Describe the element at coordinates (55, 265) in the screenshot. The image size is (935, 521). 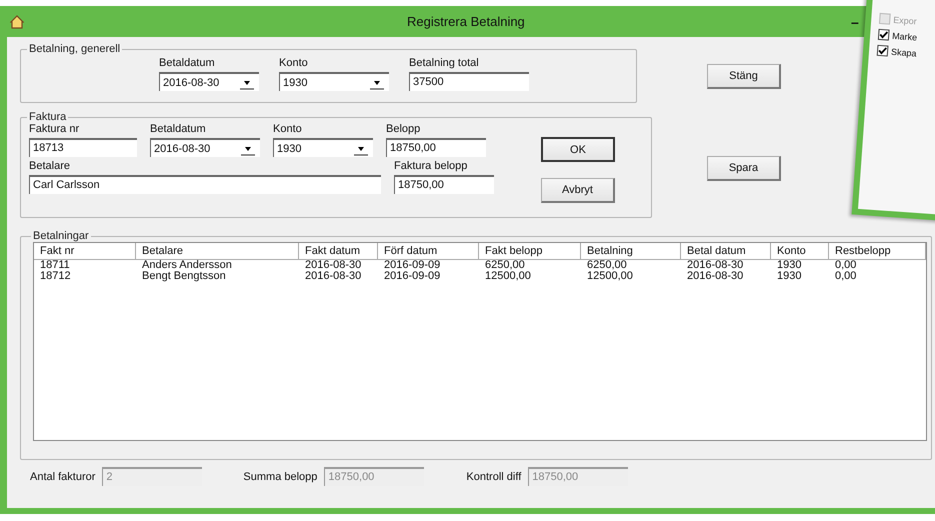
I see `table-cell-text: 18711` at that location.